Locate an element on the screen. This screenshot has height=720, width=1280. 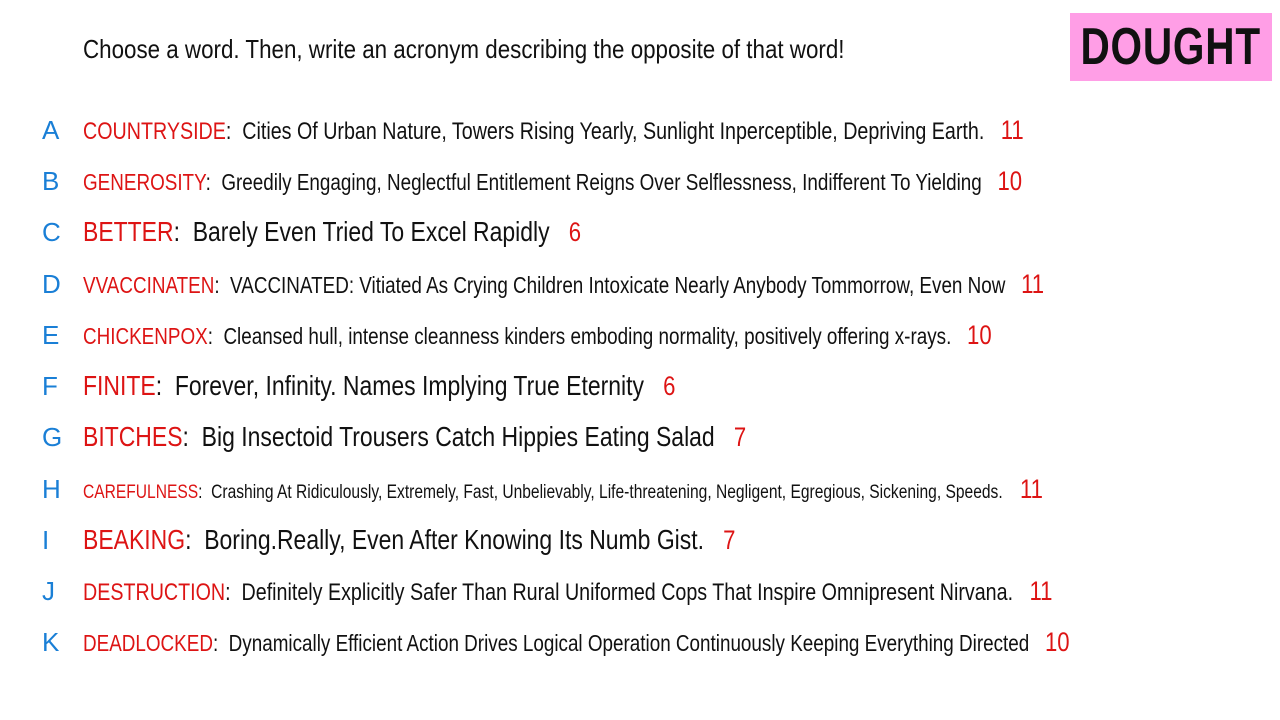
item-word: BETTER is located at coordinates (128, 231).